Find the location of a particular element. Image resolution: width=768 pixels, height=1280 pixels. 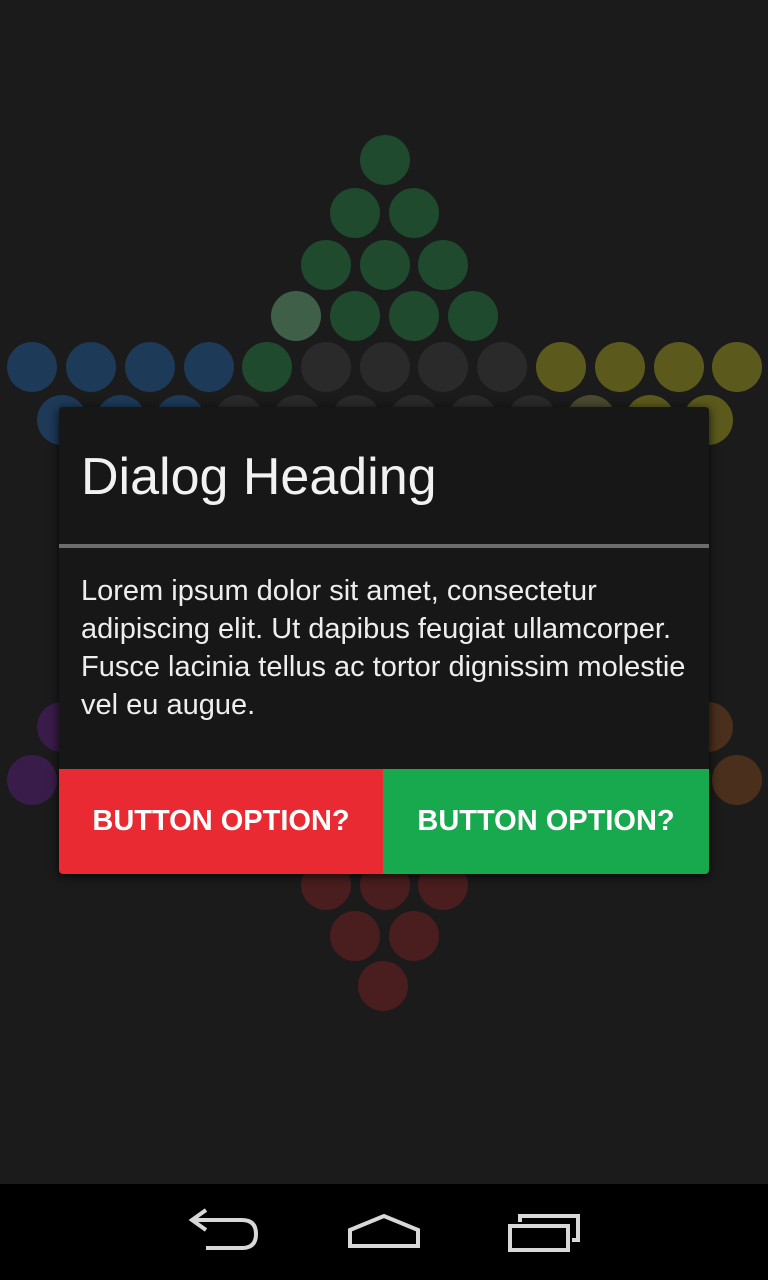

back-button is located at coordinates (224, 1232).